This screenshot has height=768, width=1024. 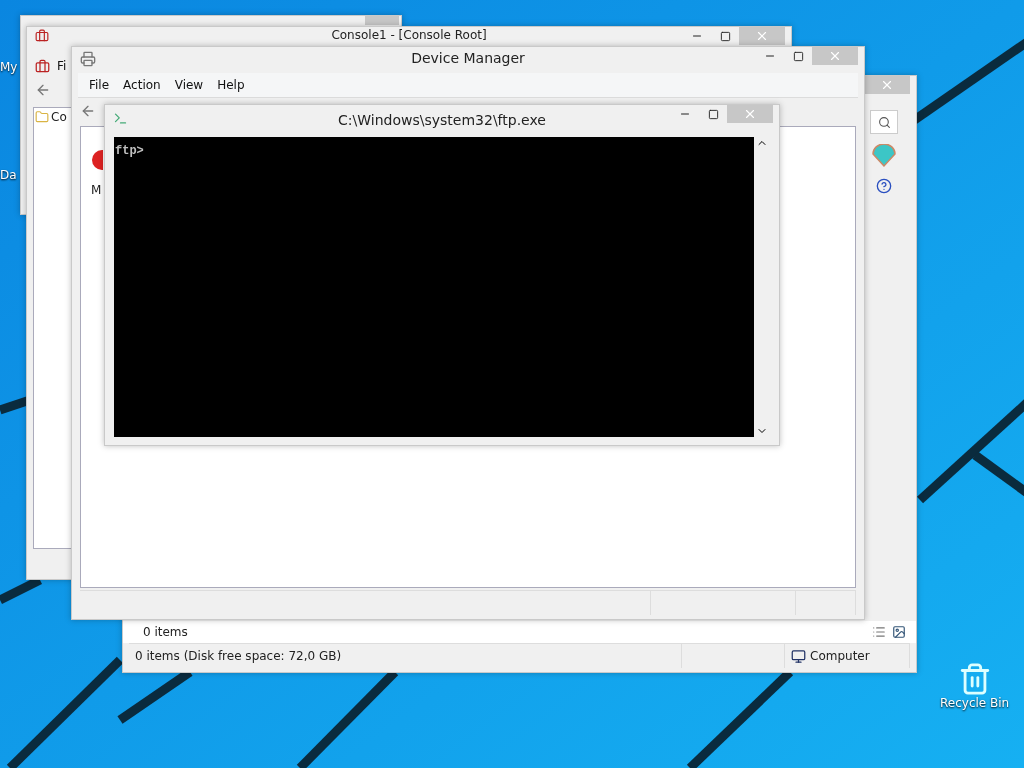 I want to click on window-title: Console1 - [Console Root], so click(x=409, y=35).